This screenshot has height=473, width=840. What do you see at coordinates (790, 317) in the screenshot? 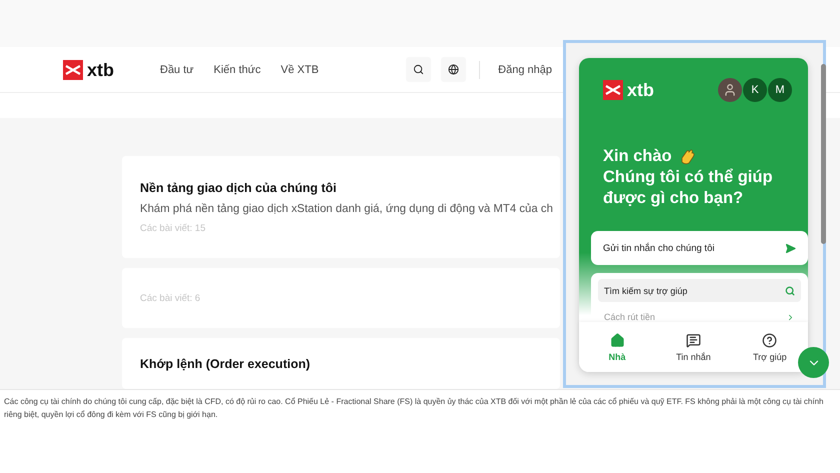
I see `chevron-right-icon` at bounding box center [790, 317].